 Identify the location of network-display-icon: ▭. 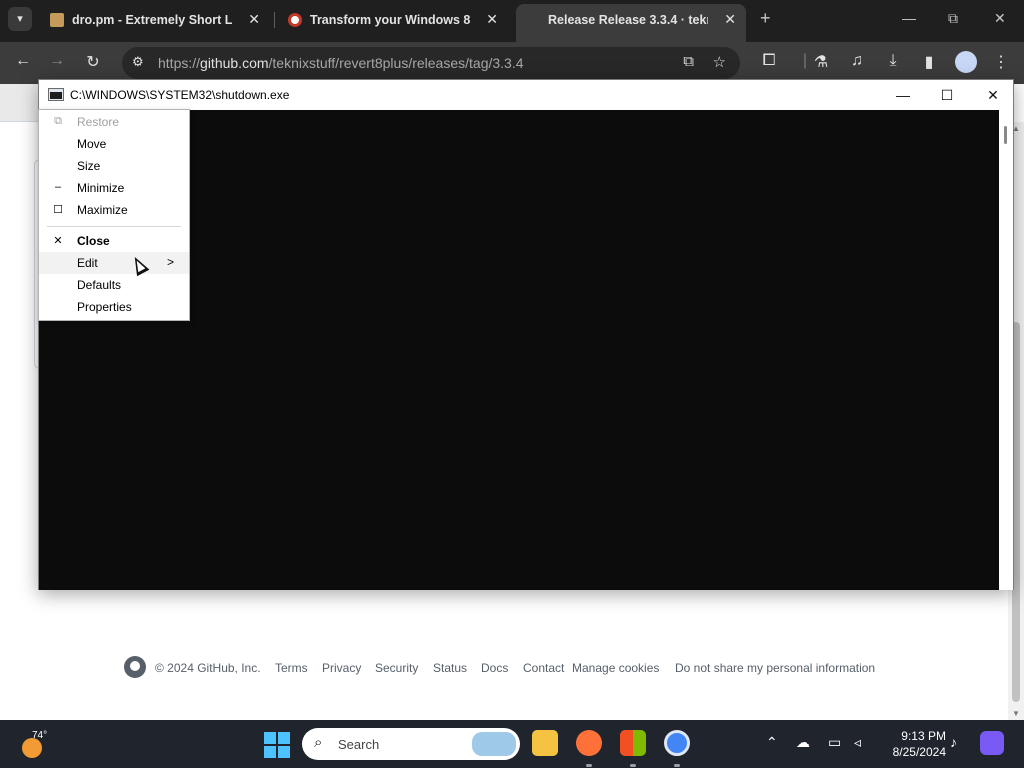
(834, 742).